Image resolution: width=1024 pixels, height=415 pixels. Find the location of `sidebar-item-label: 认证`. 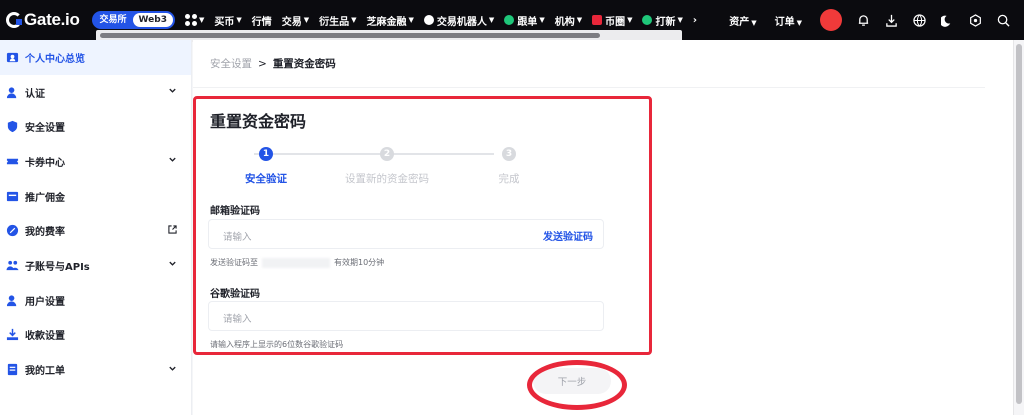

sidebar-item-label: 认证 is located at coordinates (35, 94).